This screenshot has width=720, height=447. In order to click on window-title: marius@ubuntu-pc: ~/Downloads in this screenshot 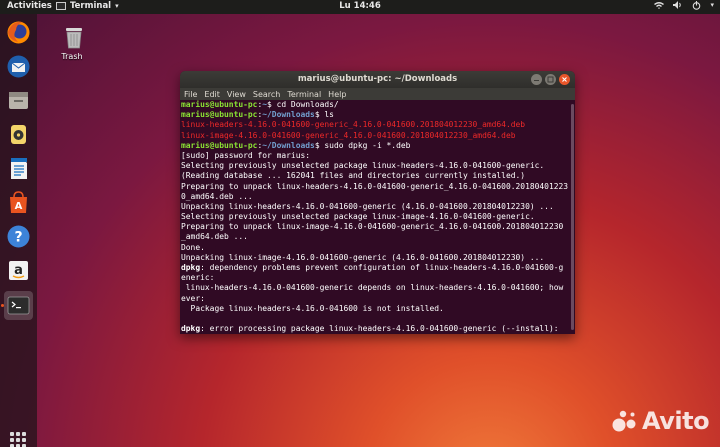, I will do `click(377, 79)`.